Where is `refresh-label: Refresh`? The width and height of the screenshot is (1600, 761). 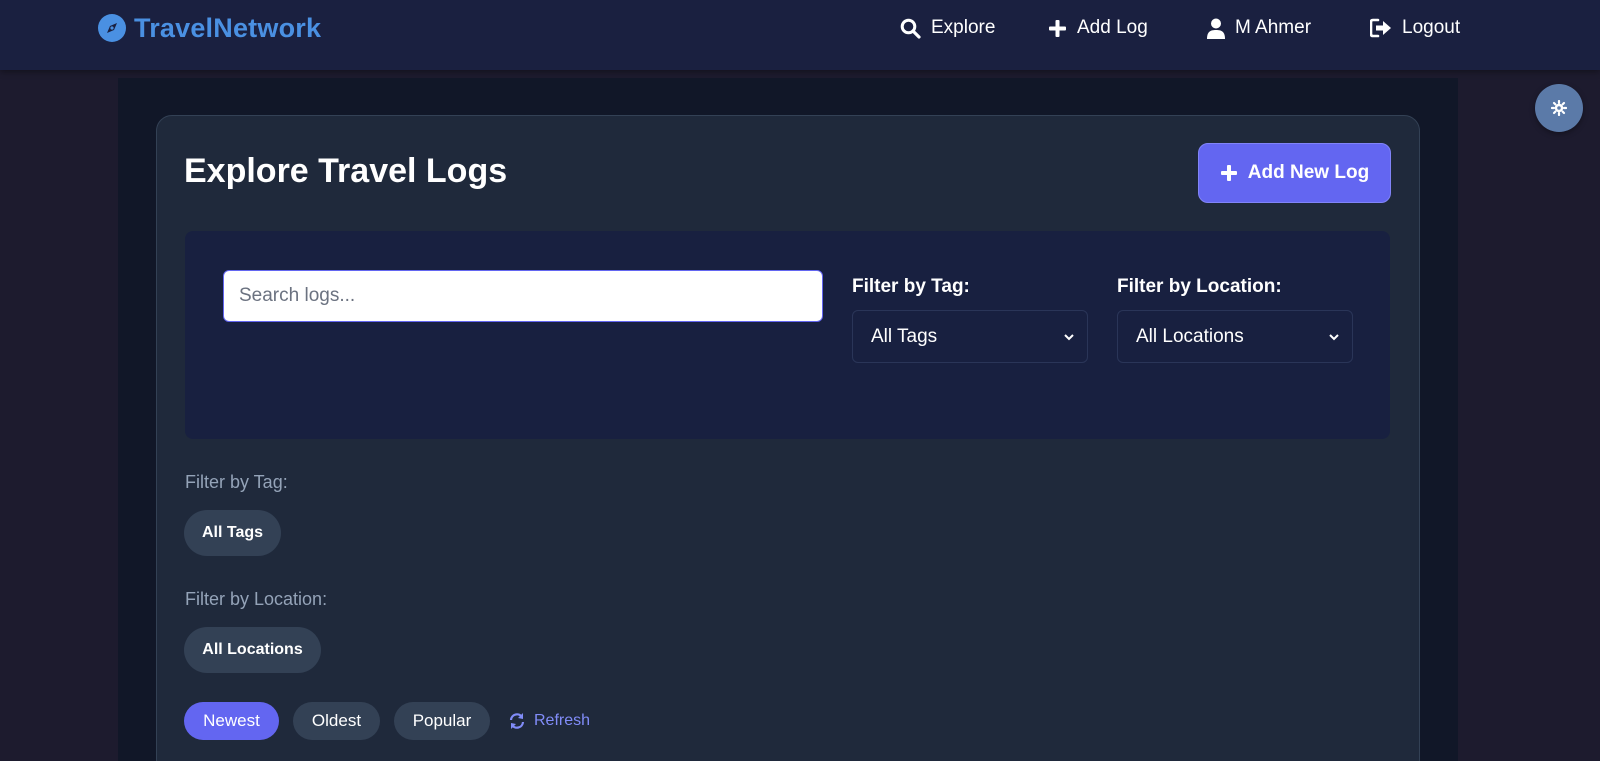
refresh-label: Refresh is located at coordinates (562, 720).